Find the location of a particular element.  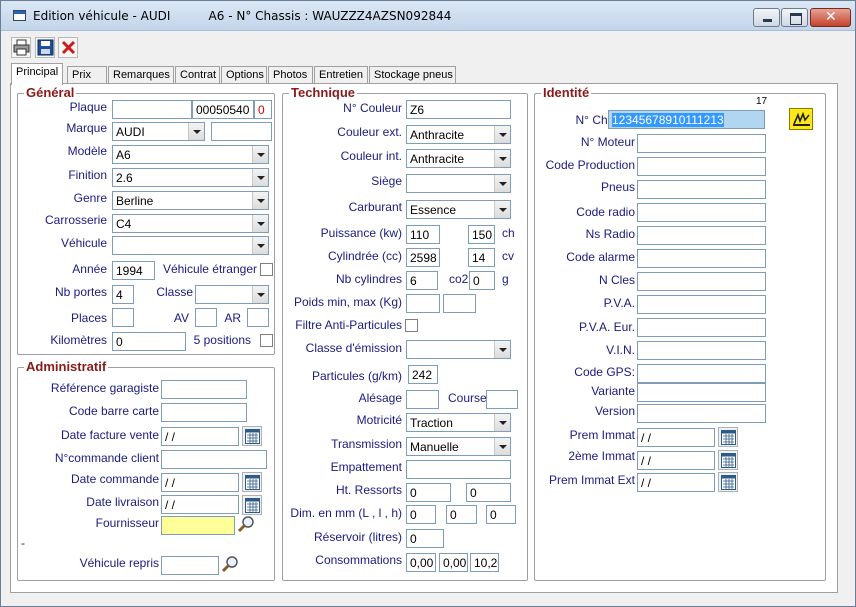

tab-photos: Photos is located at coordinates (290, 75).